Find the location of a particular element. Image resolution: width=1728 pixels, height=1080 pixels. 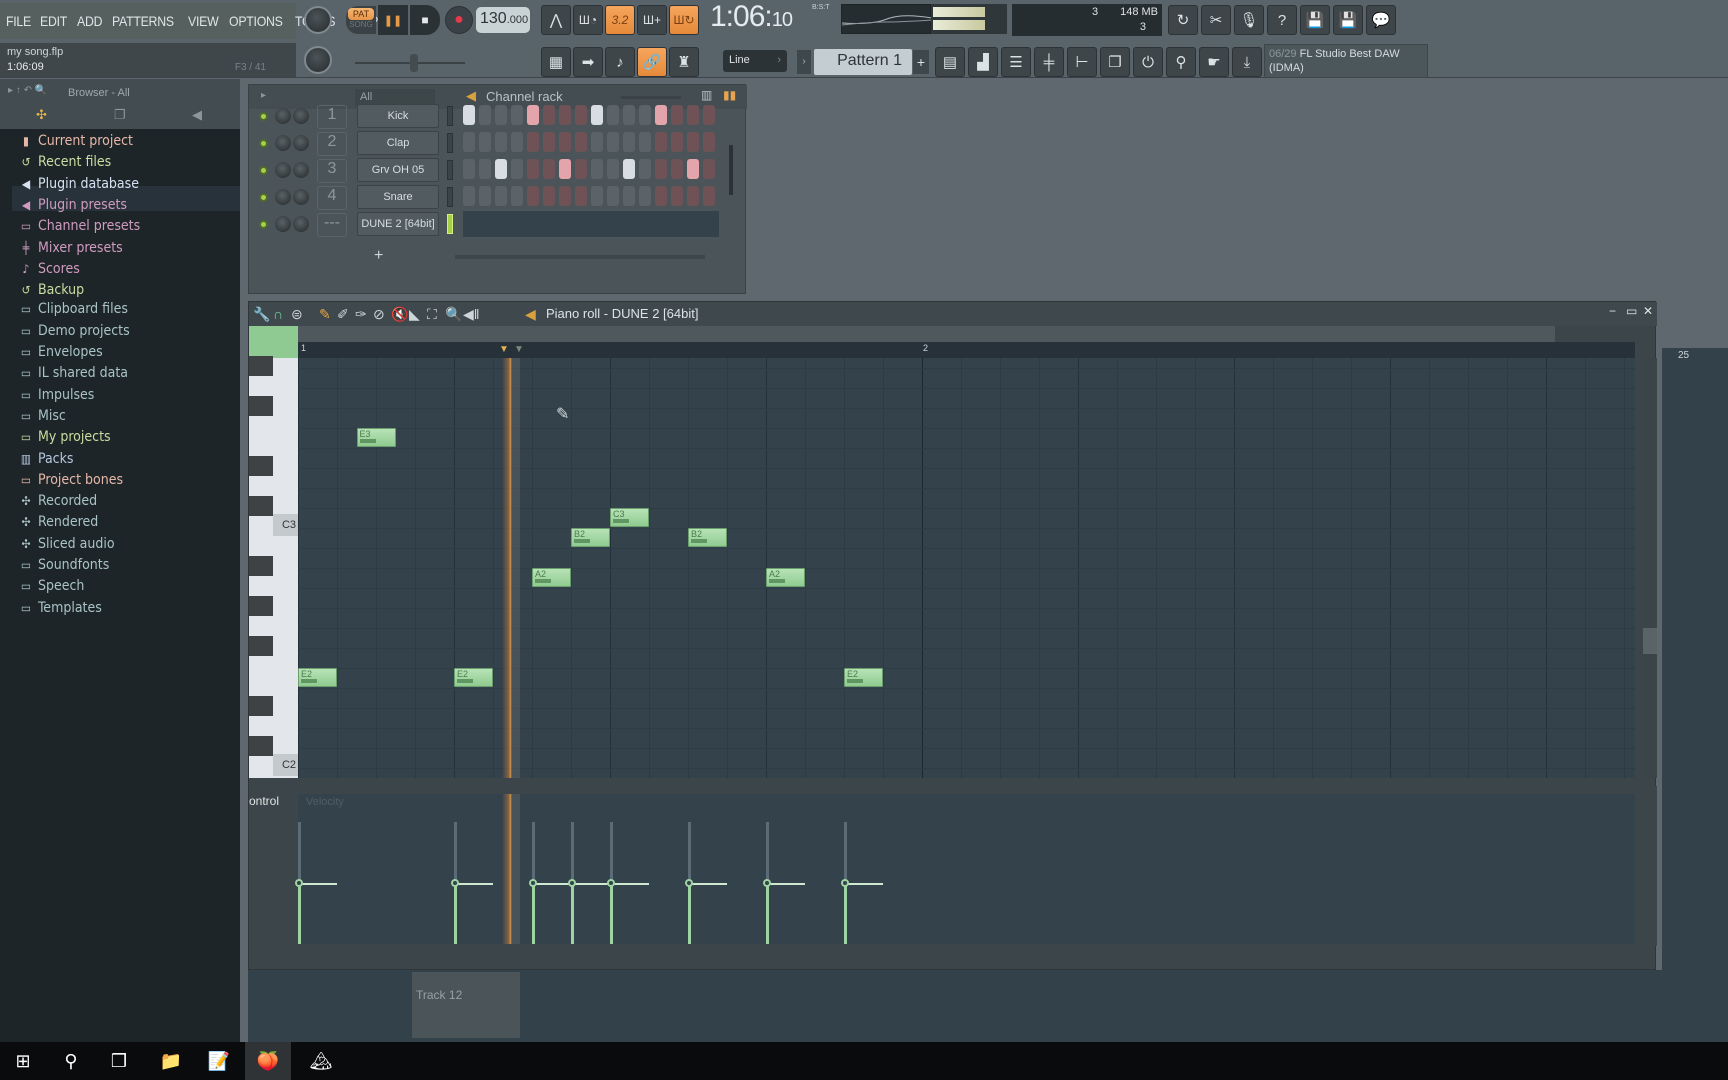

browser-item: ✣ Sliced audio is located at coordinates (66, 544).